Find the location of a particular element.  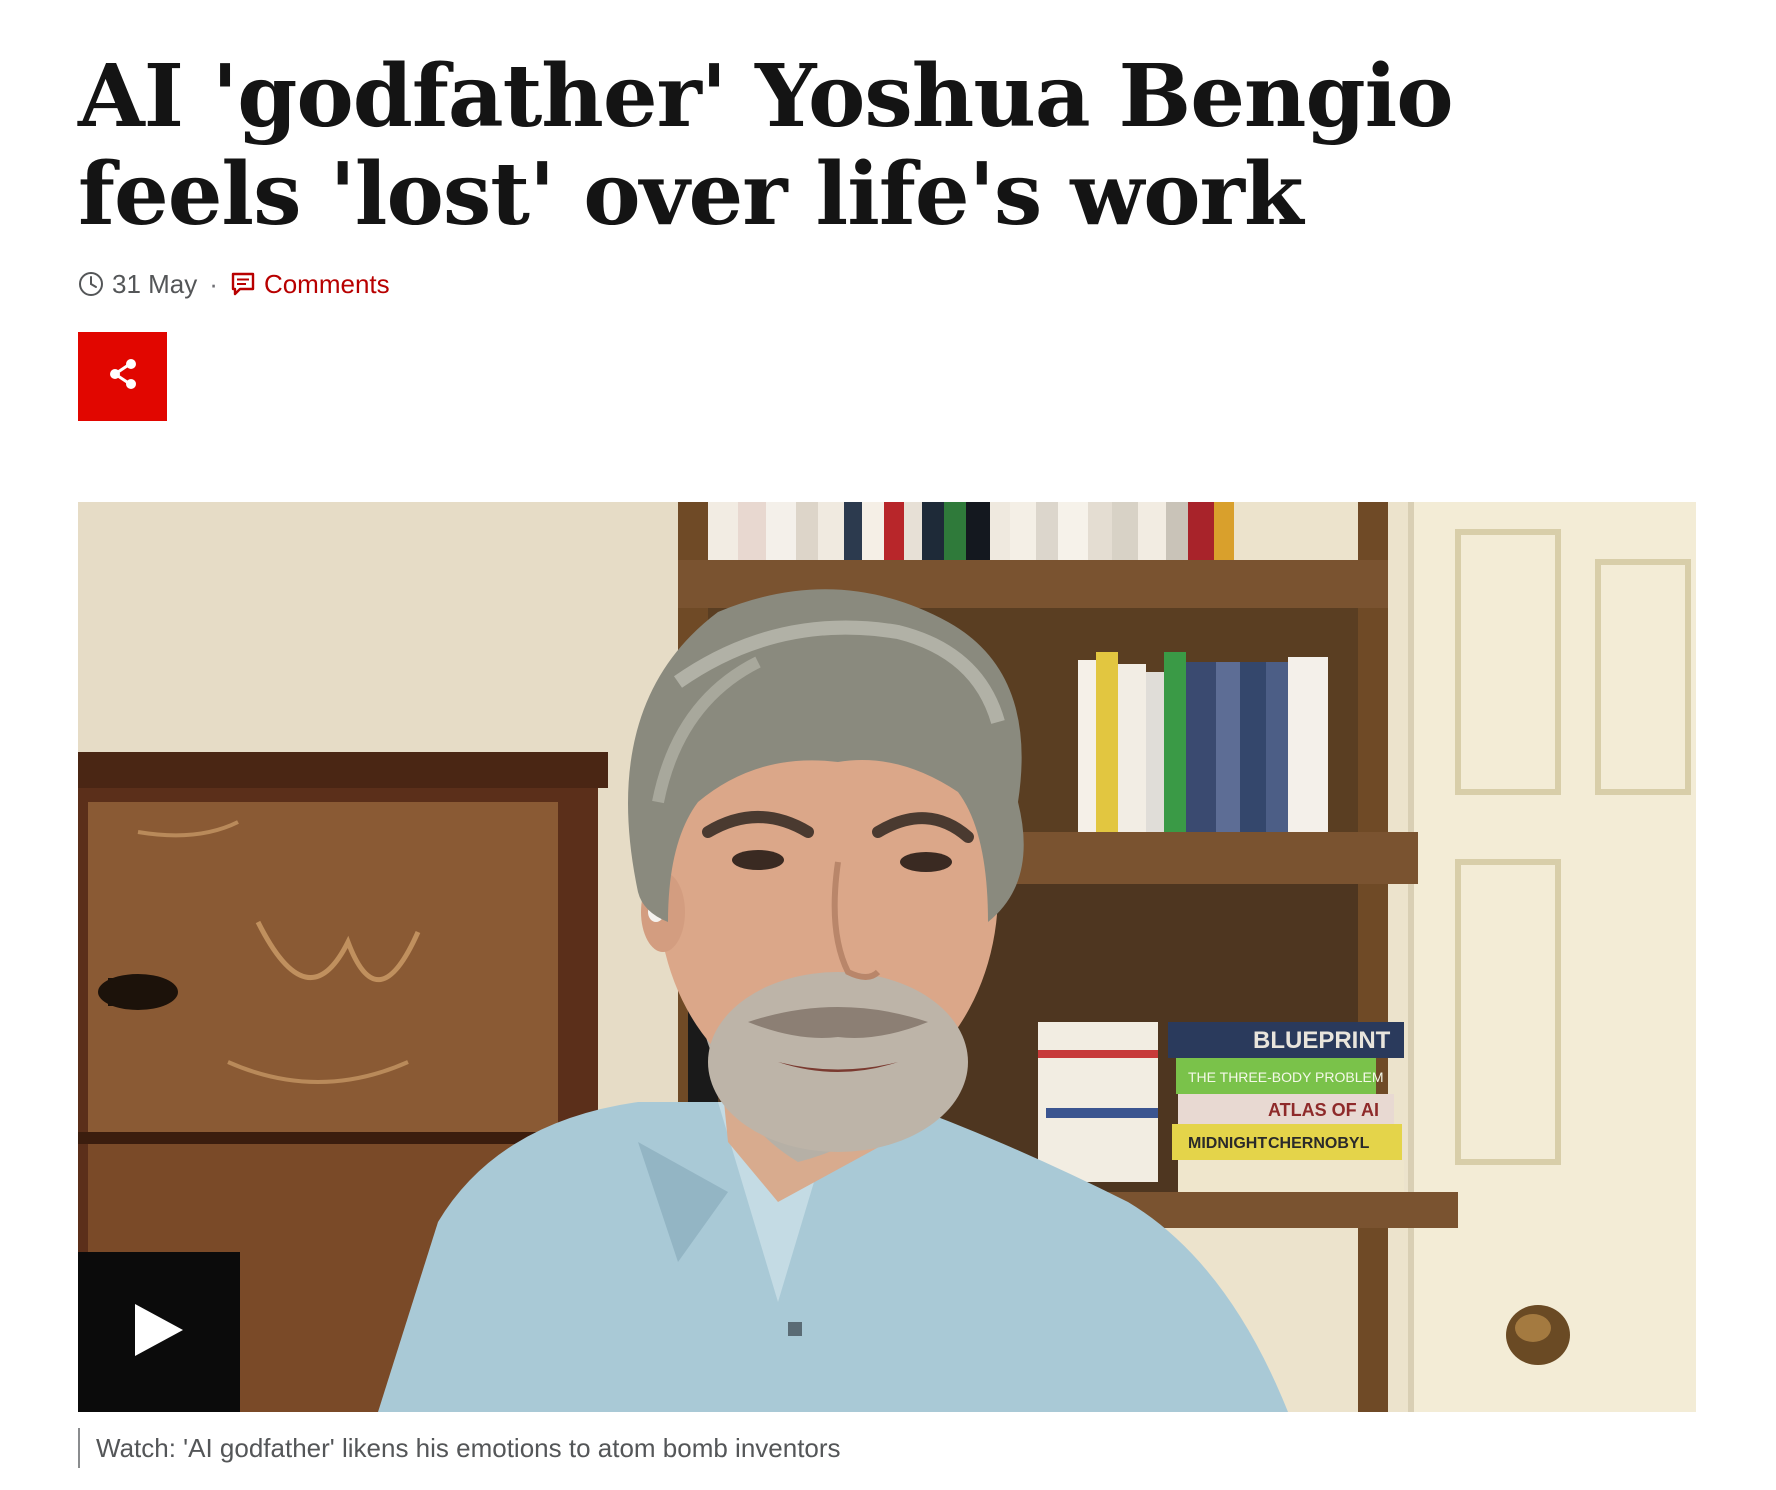

article-date: 31 May is located at coordinates (155, 283).